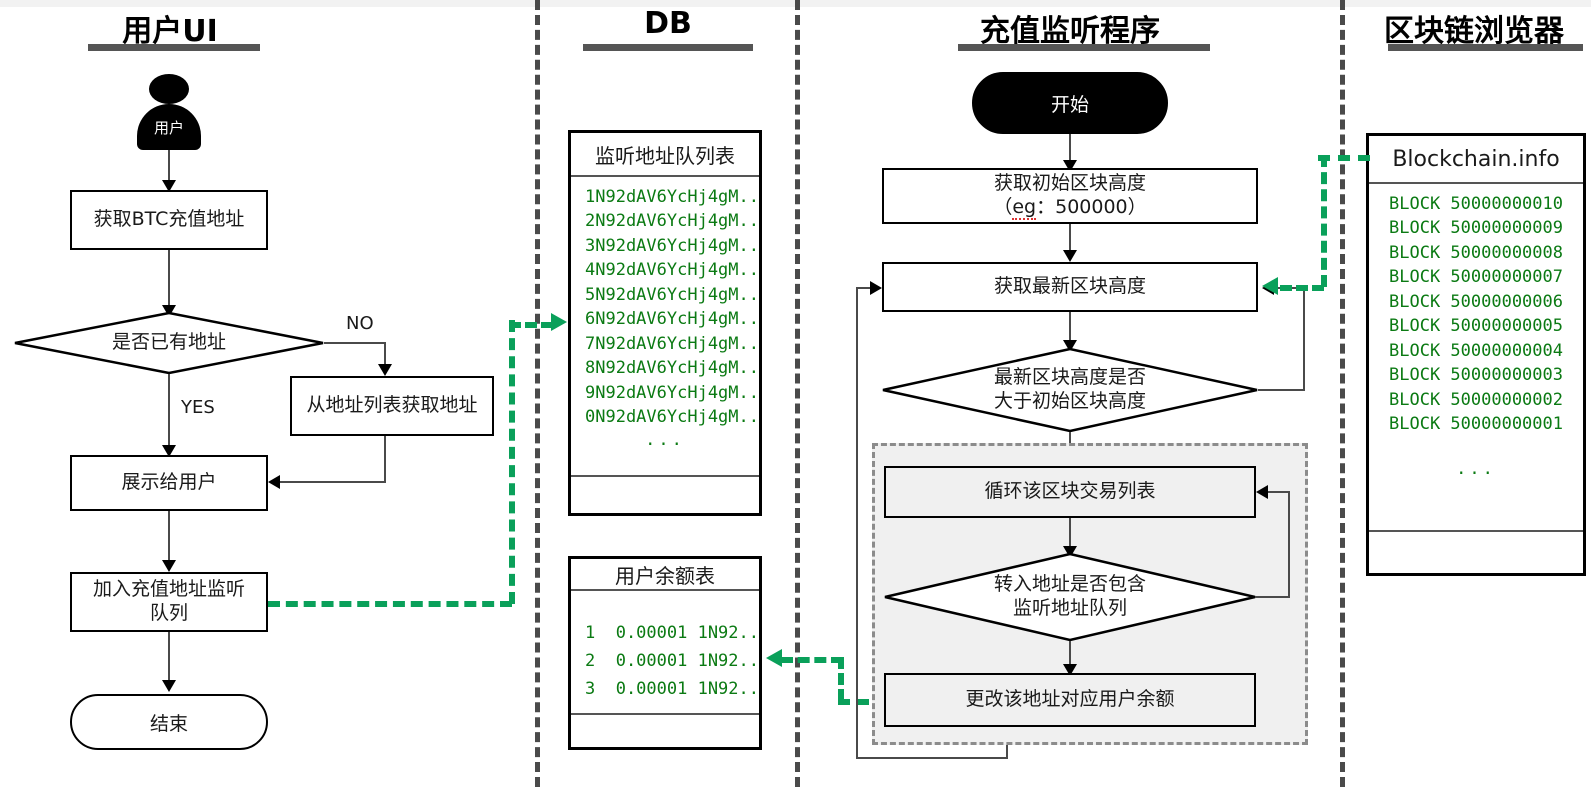 This screenshot has height=787, width=1591. I want to click on list-item: BLOCK 50000000005, so click(1476, 326).